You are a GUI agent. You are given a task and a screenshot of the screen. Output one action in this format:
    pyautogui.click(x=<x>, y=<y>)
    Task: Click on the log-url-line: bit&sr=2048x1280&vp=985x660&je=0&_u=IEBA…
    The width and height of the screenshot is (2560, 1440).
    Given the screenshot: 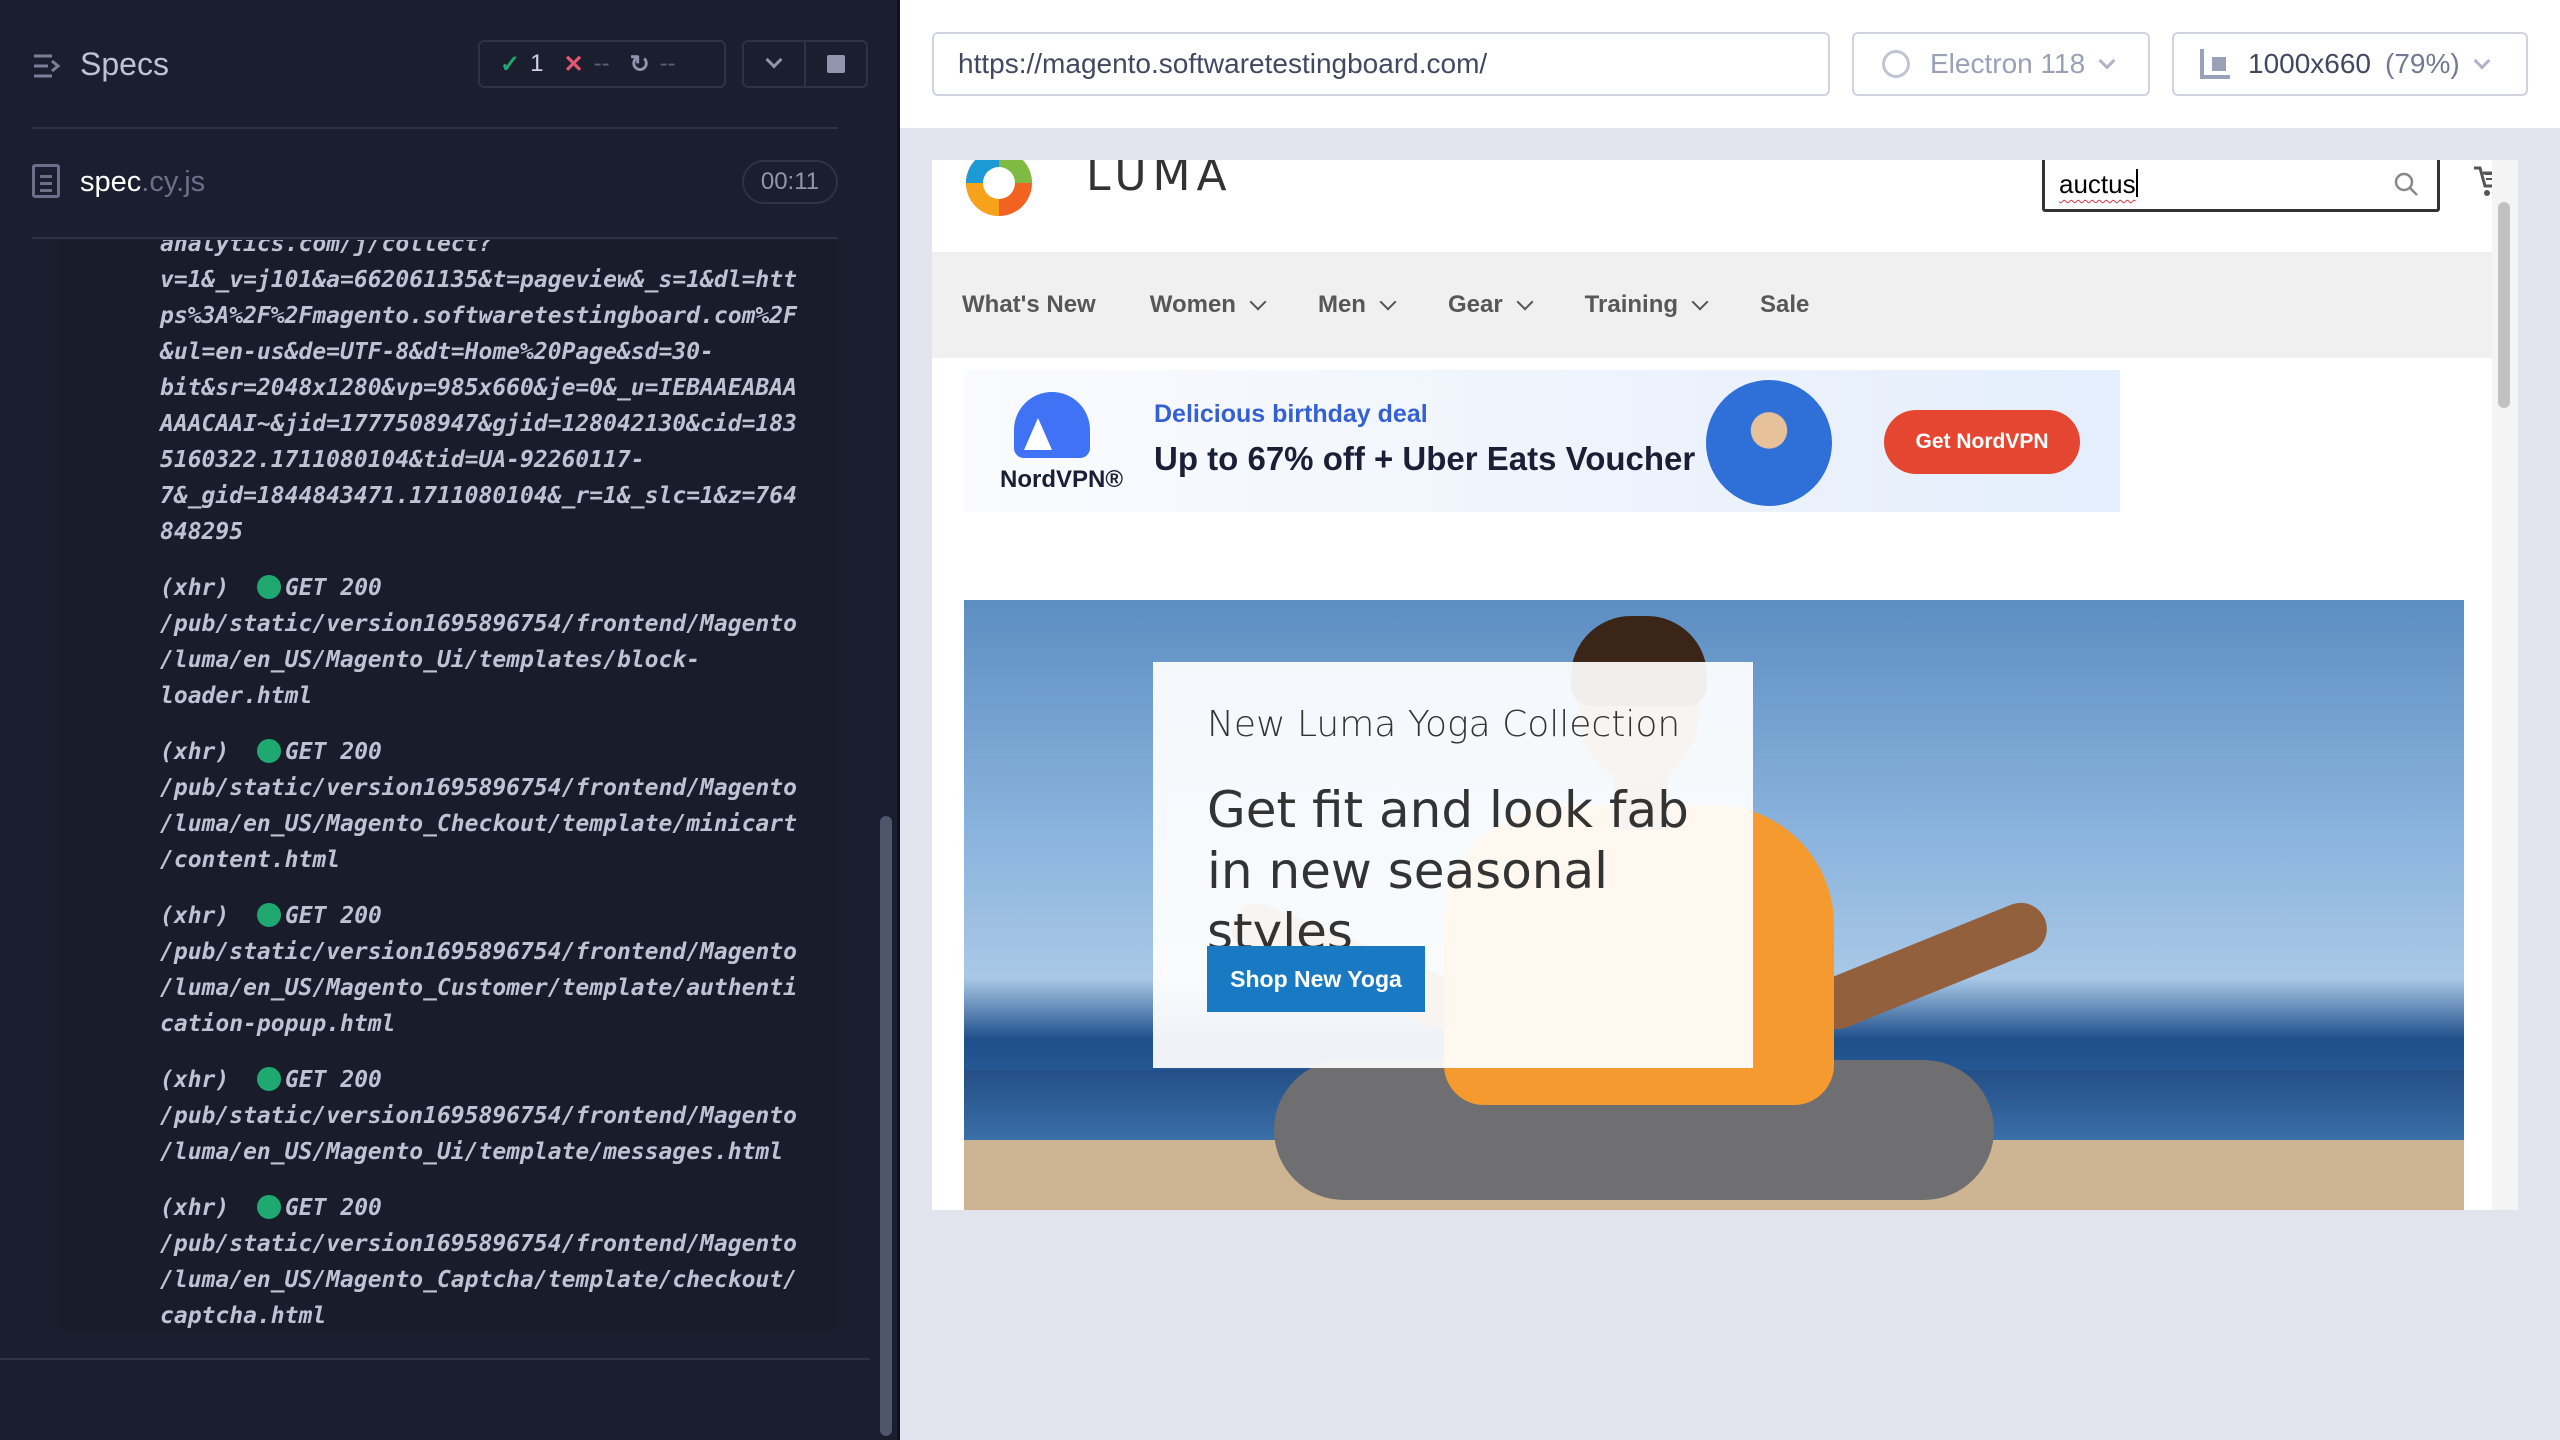 What is the action you would take?
    pyautogui.click(x=478, y=388)
    